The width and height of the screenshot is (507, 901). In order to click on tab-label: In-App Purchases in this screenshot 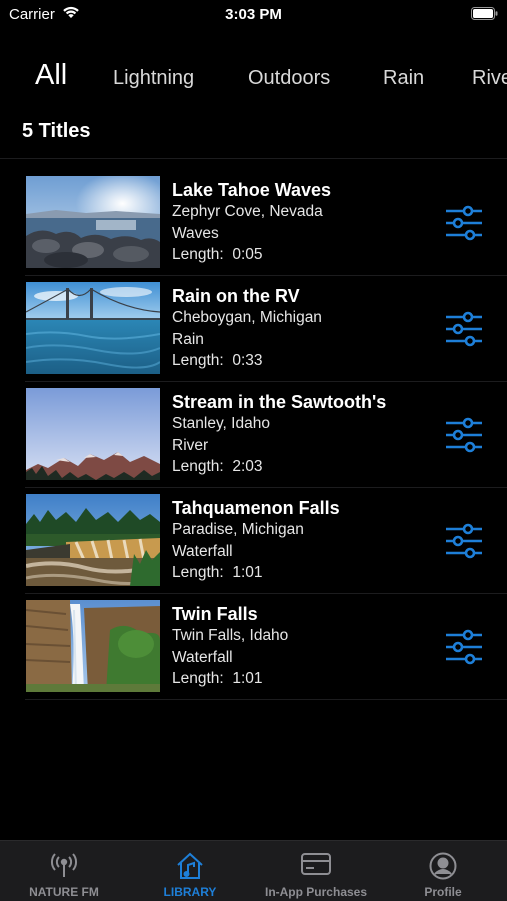, I will do `click(316, 892)`.